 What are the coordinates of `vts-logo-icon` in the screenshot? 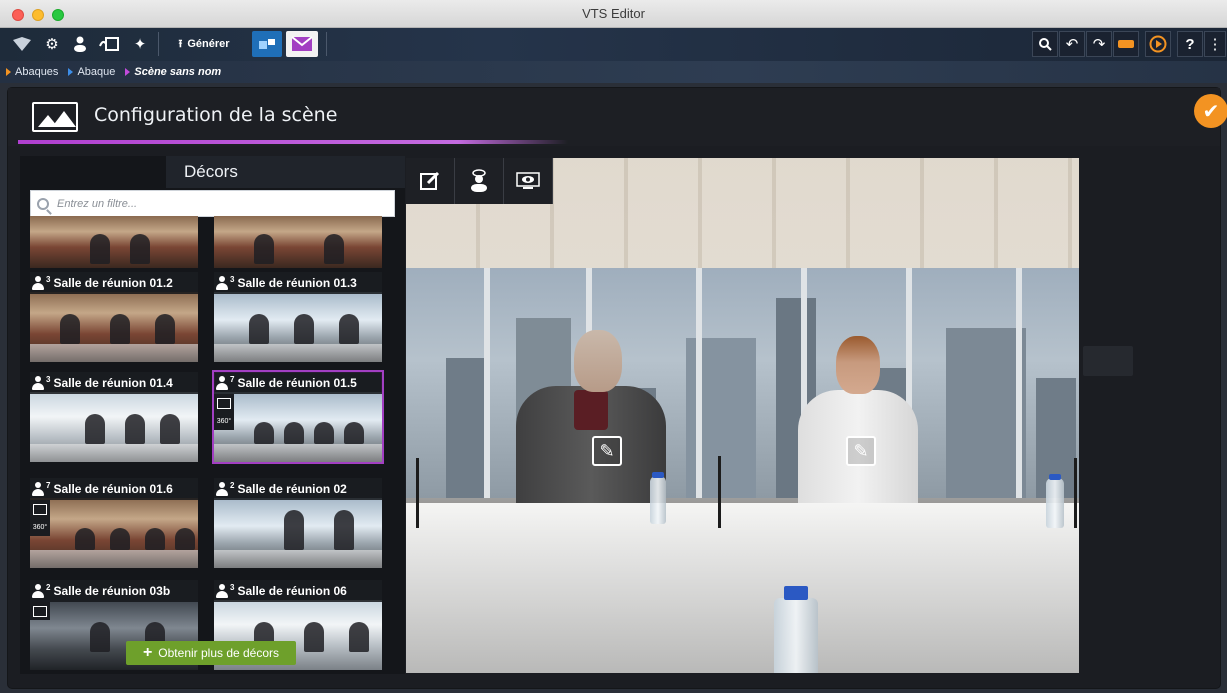 It's located at (22, 44).